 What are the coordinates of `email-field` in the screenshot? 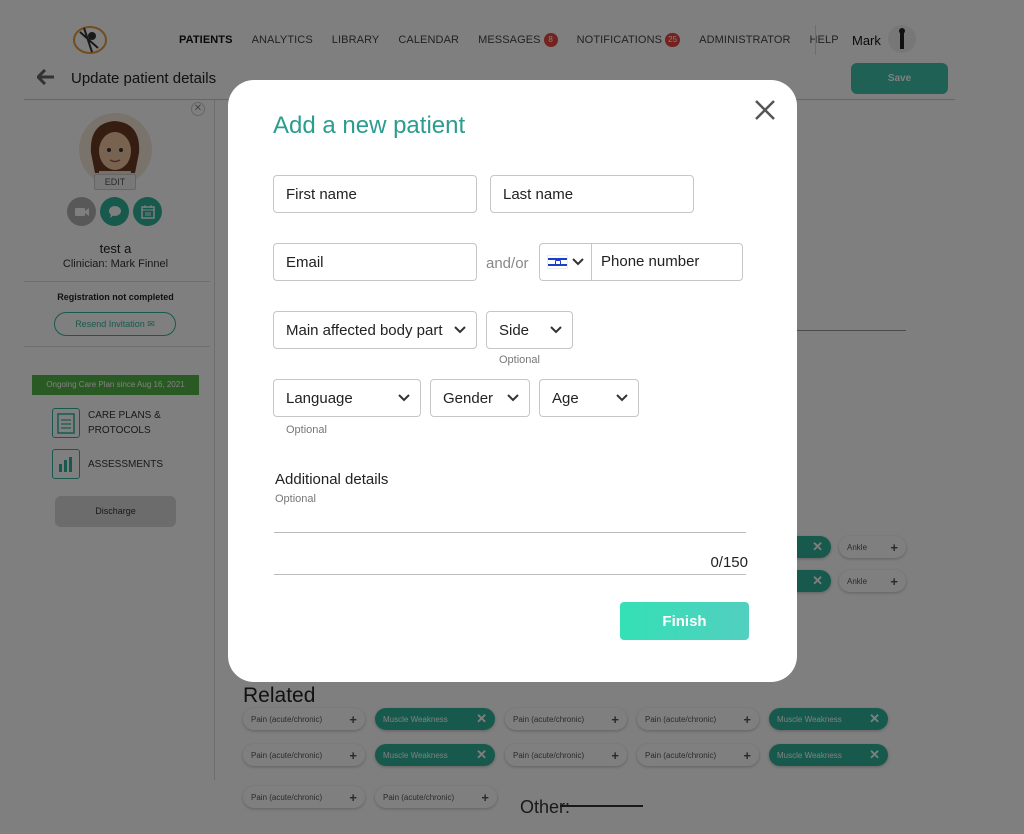 It's located at (375, 262).